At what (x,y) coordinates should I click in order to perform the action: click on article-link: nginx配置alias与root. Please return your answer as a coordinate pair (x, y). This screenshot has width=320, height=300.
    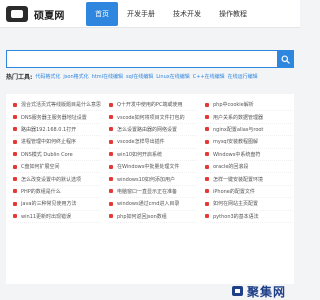
    Looking at the image, I should click on (249, 130).